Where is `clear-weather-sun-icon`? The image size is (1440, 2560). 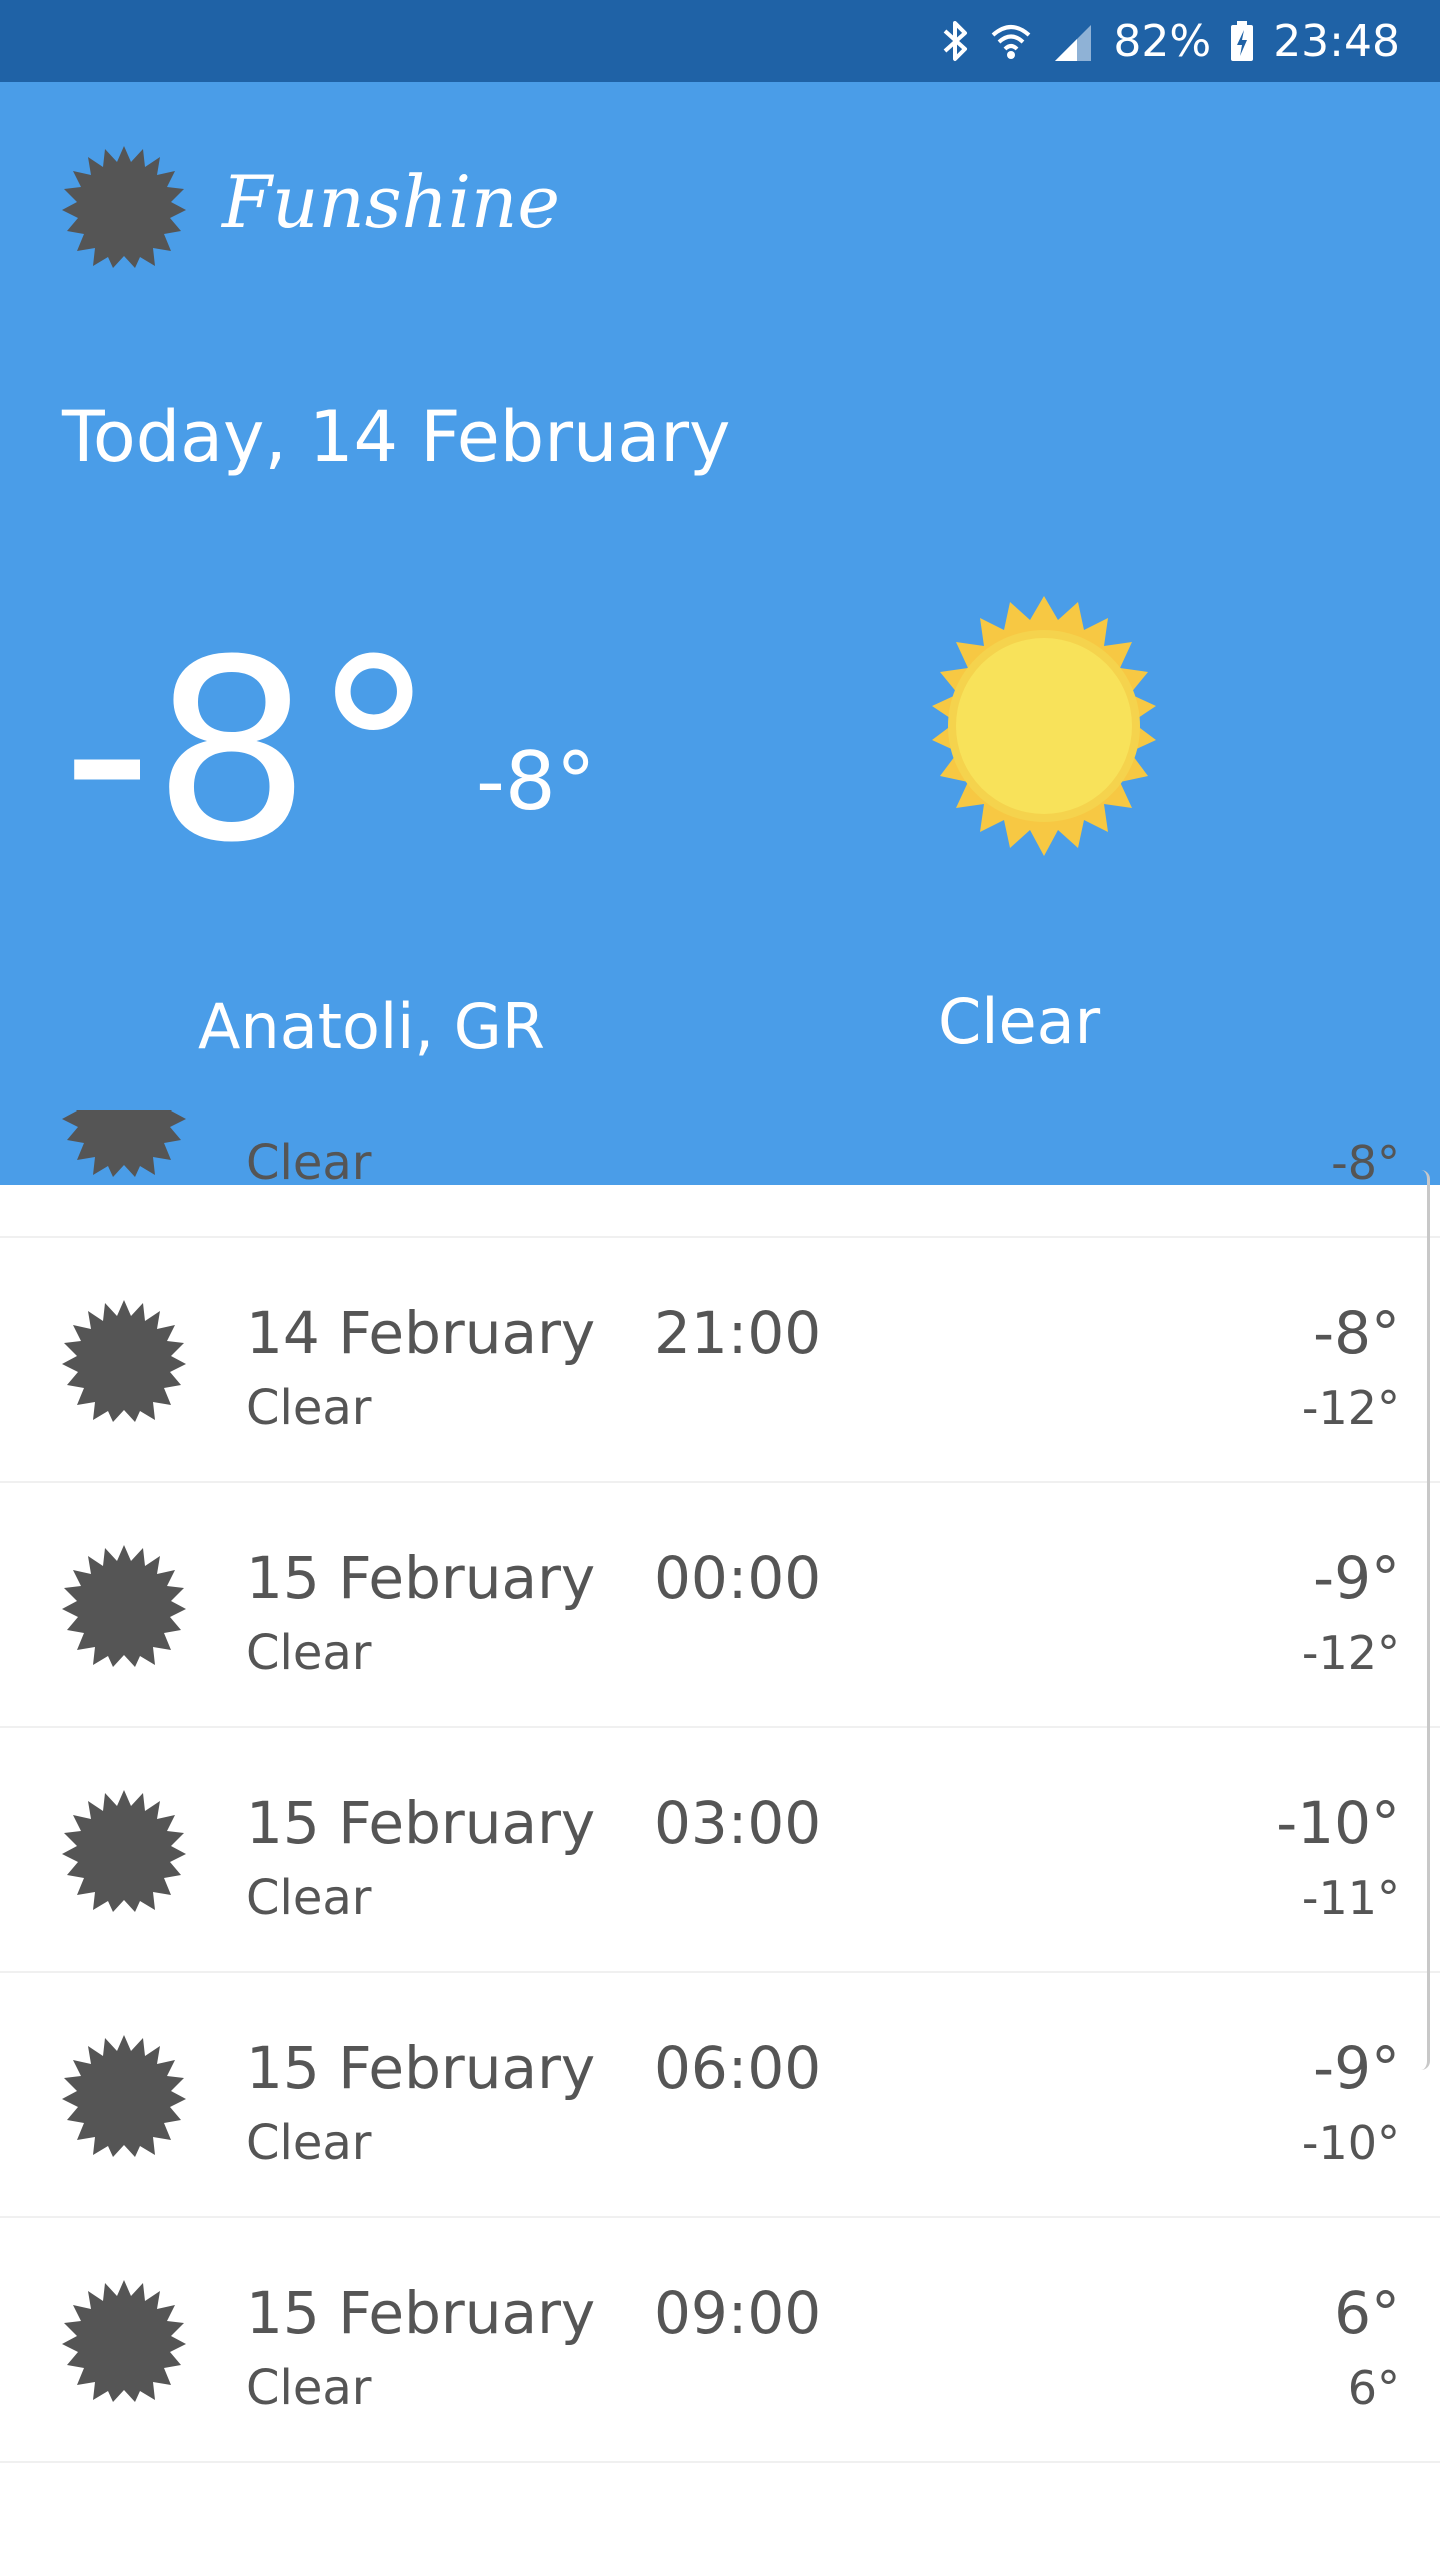 clear-weather-sun-icon is located at coordinates (1044, 726).